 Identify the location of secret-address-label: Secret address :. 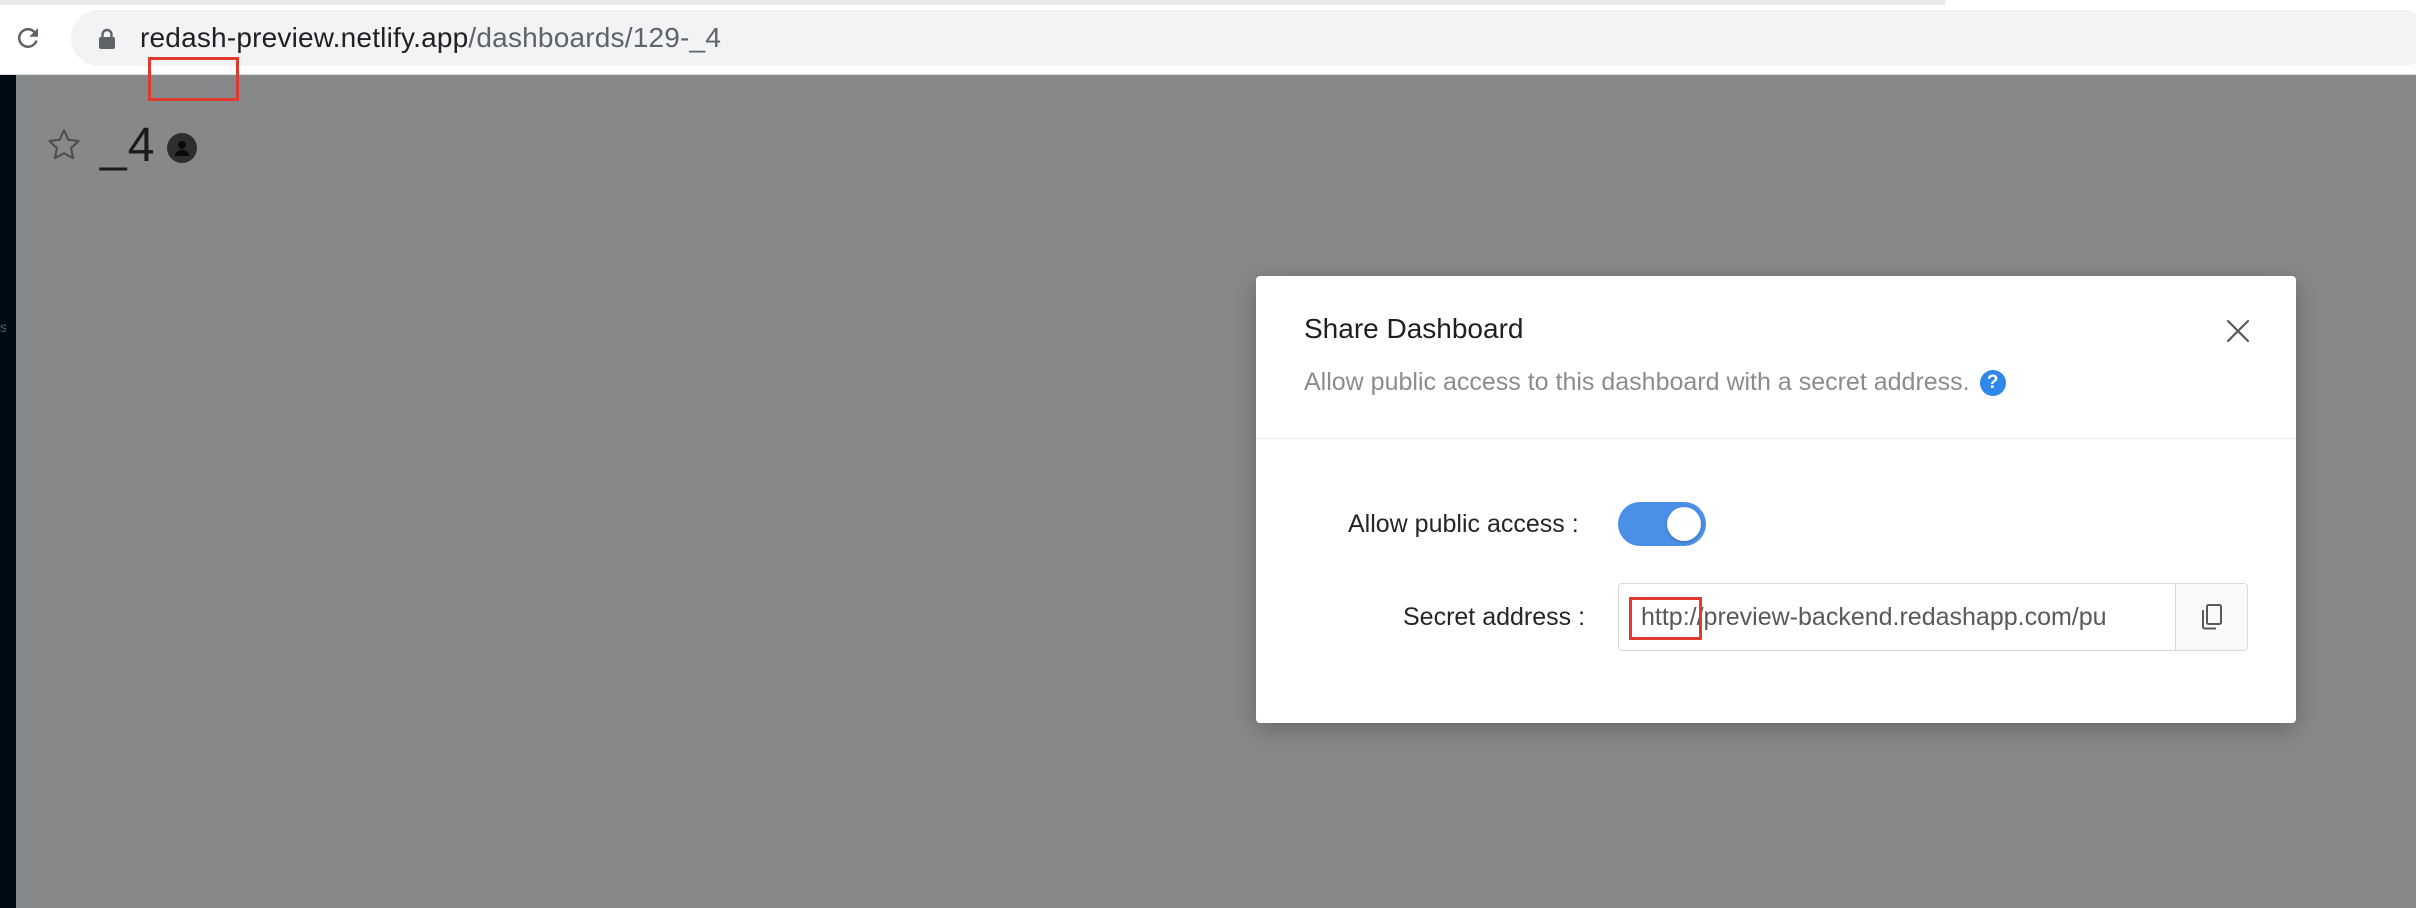
(1494, 617).